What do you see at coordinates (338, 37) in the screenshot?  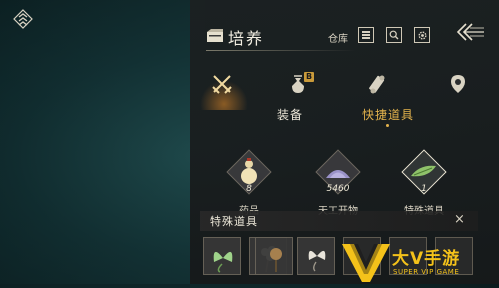 I see `warehouse-label: 仓库` at bounding box center [338, 37].